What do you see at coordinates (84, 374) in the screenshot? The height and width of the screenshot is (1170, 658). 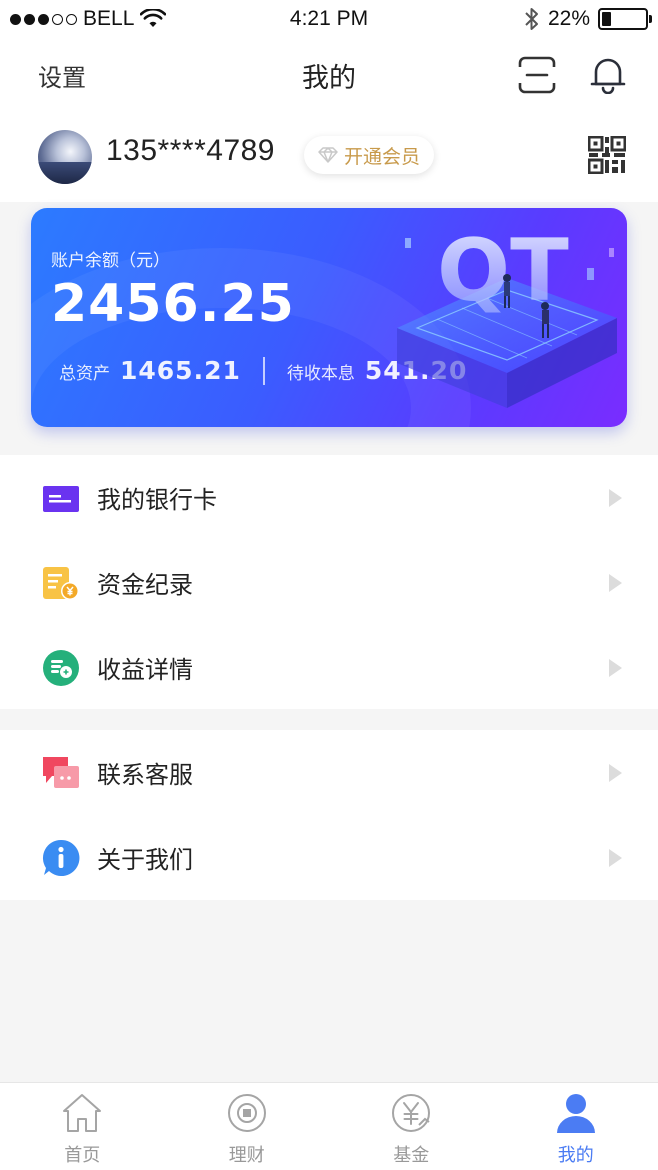 I see `total-assets-label: 总资产` at bounding box center [84, 374].